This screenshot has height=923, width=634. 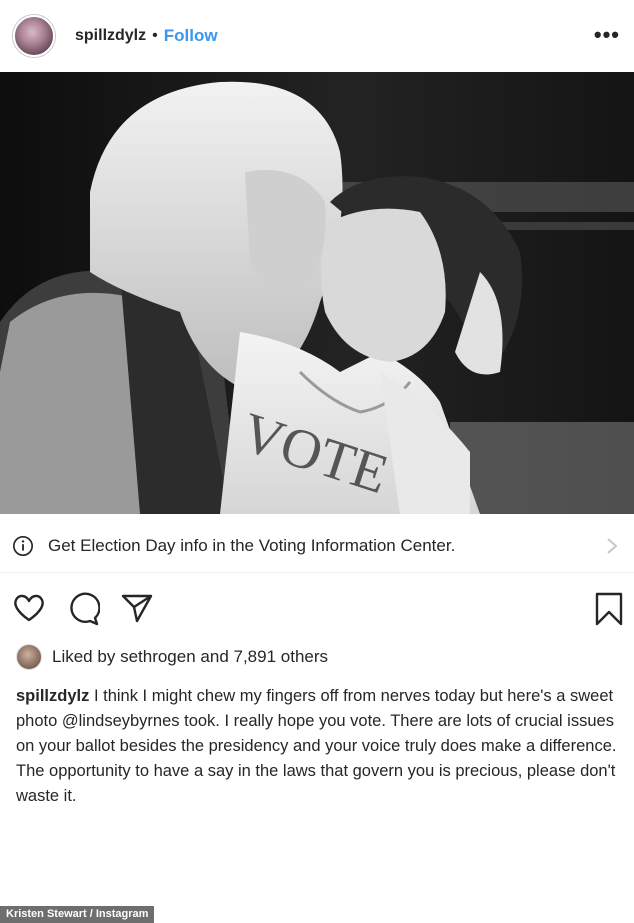 What do you see at coordinates (191, 36) in the screenshot?
I see `follow-button: Follow` at bounding box center [191, 36].